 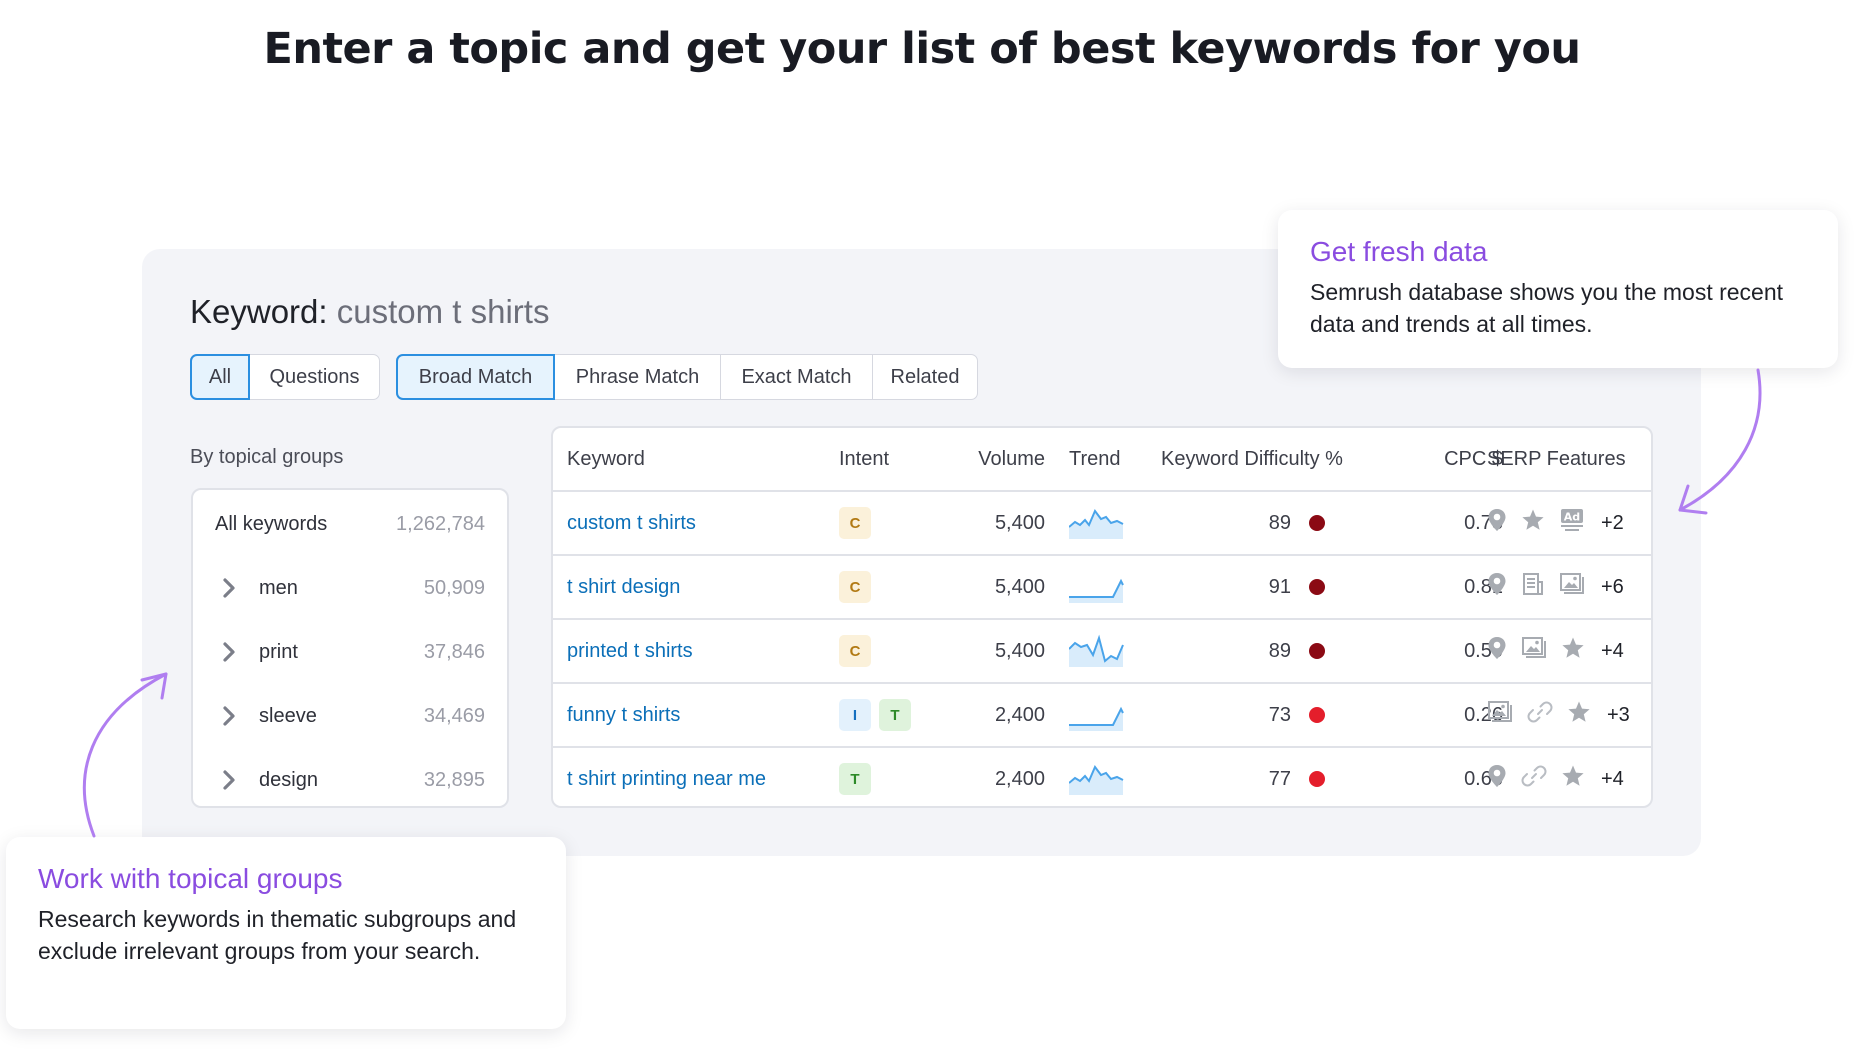 What do you see at coordinates (1019, 714) in the screenshot?
I see `volume-cell: 2,400` at bounding box center [1019, 714].